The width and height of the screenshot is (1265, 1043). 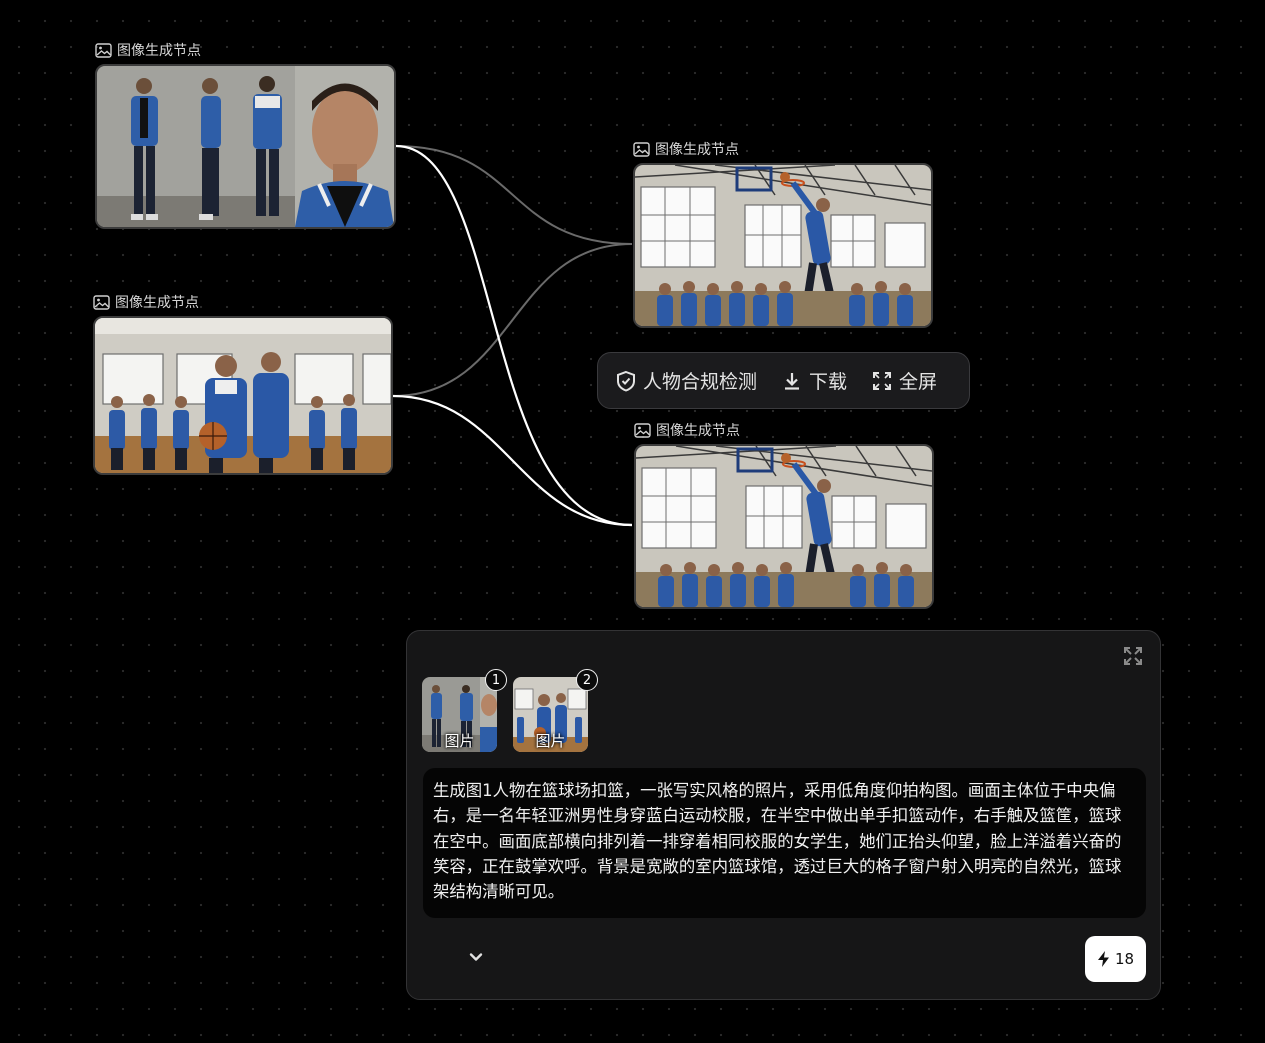 I want to click on download-icon, so click(x=792, y=381).